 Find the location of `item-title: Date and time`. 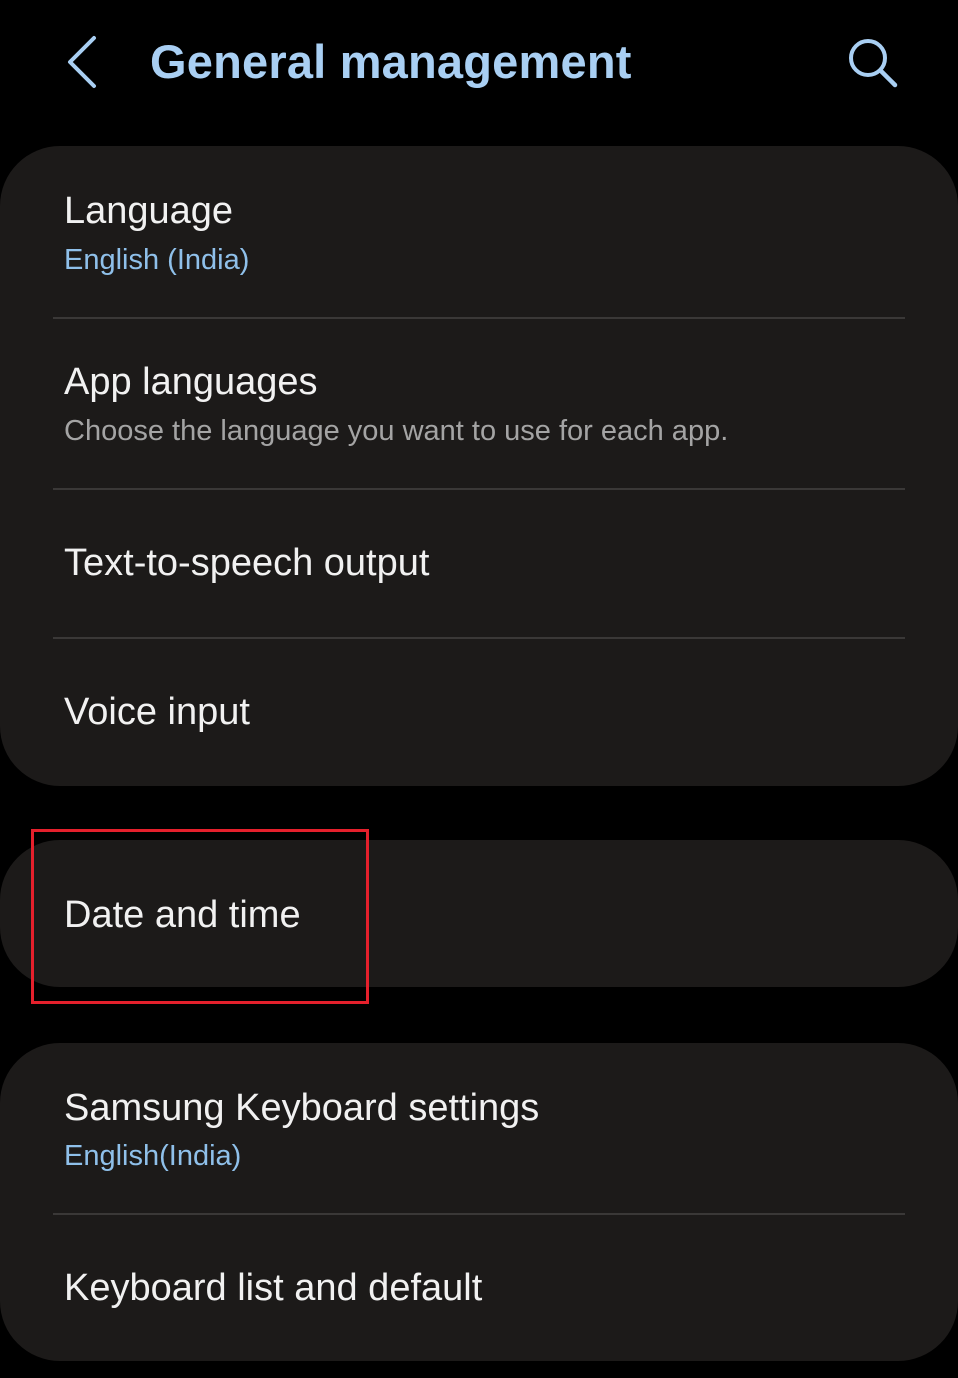

item-title: Date and time is located at coordinates (182, 915).